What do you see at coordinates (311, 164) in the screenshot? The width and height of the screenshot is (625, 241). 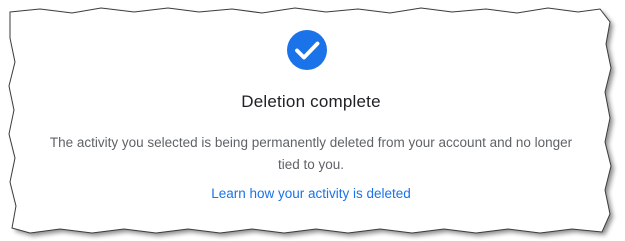 I see `dialog-message-line-2: tied to you.` at bounding box center [311, 164].